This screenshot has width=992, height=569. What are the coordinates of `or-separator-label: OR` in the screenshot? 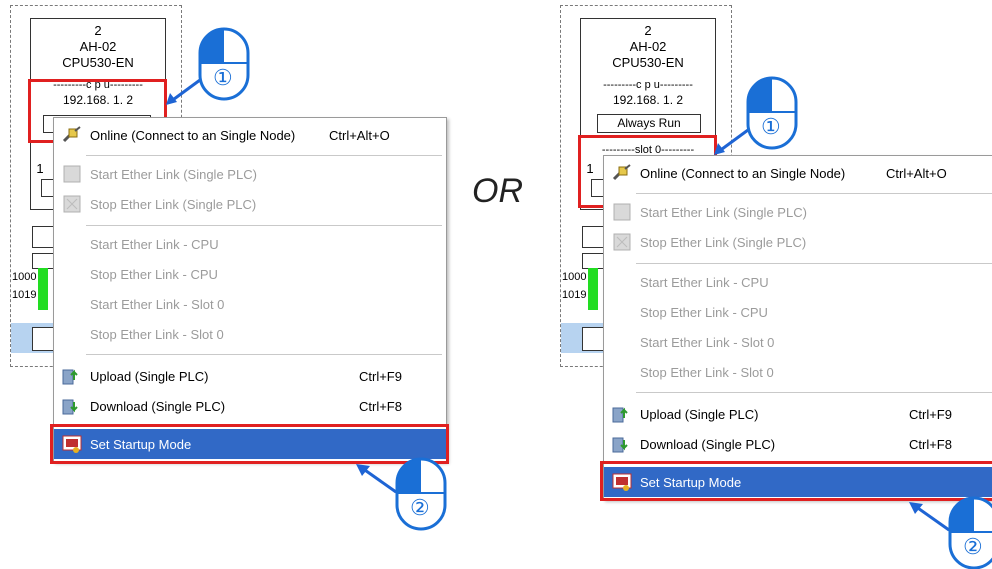 It's located at (497, 191).